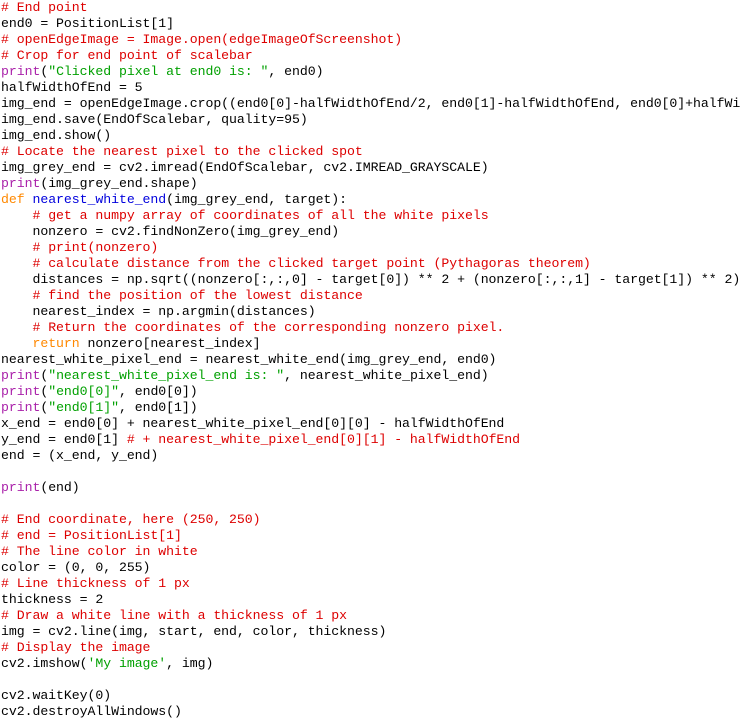 The height and width of the screenshot is (721, 755). I want to click on code-token-string: "end0[1]", so click(83, 407).